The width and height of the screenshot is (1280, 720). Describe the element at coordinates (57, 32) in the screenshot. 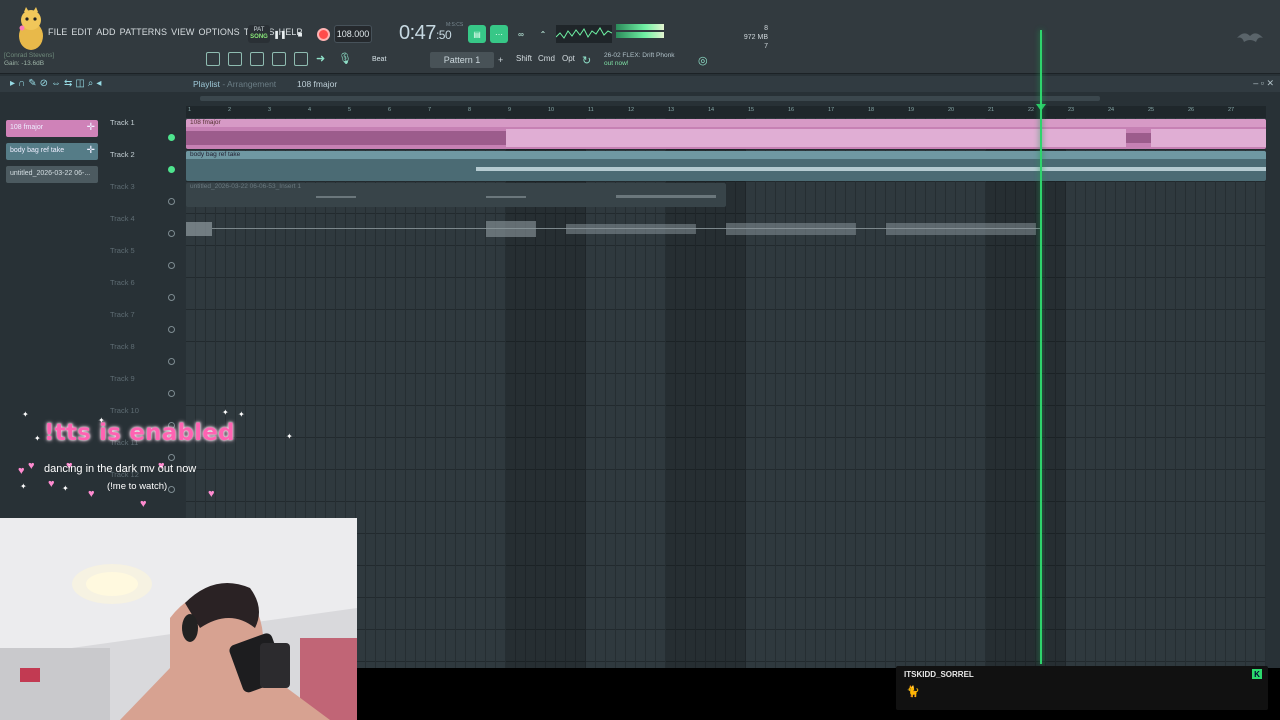

I see `menu-file: FILE` at that location.